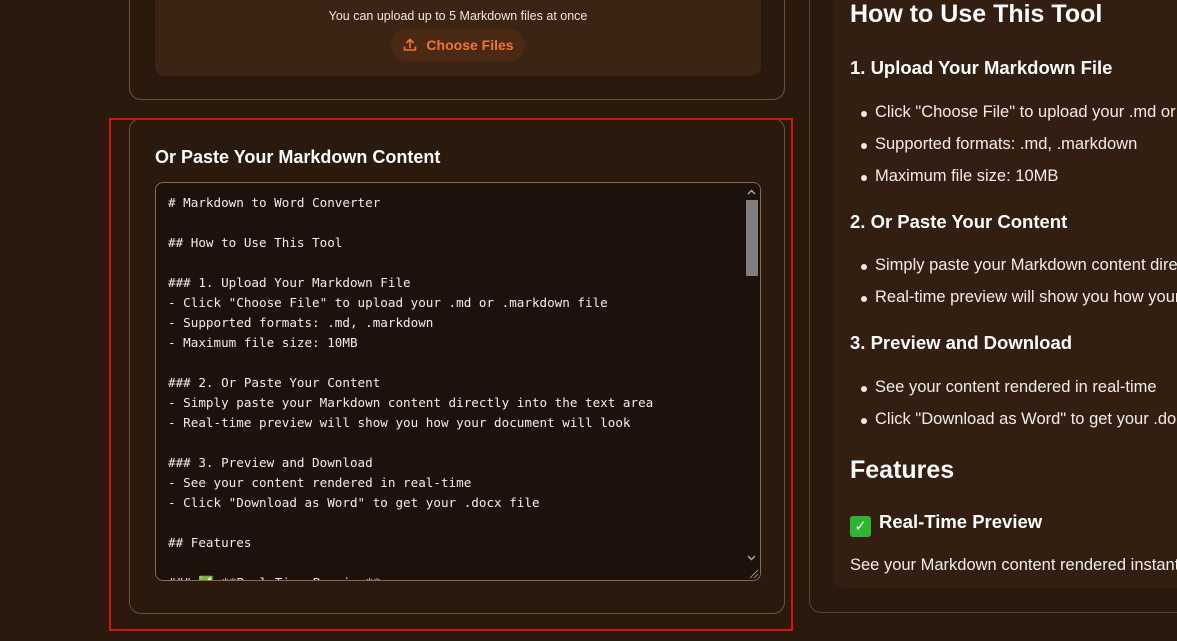 The image size is (1177, 641). I want to click on preview-feature1-heading: ✓ Real-Time Preview, so click(946, 524).